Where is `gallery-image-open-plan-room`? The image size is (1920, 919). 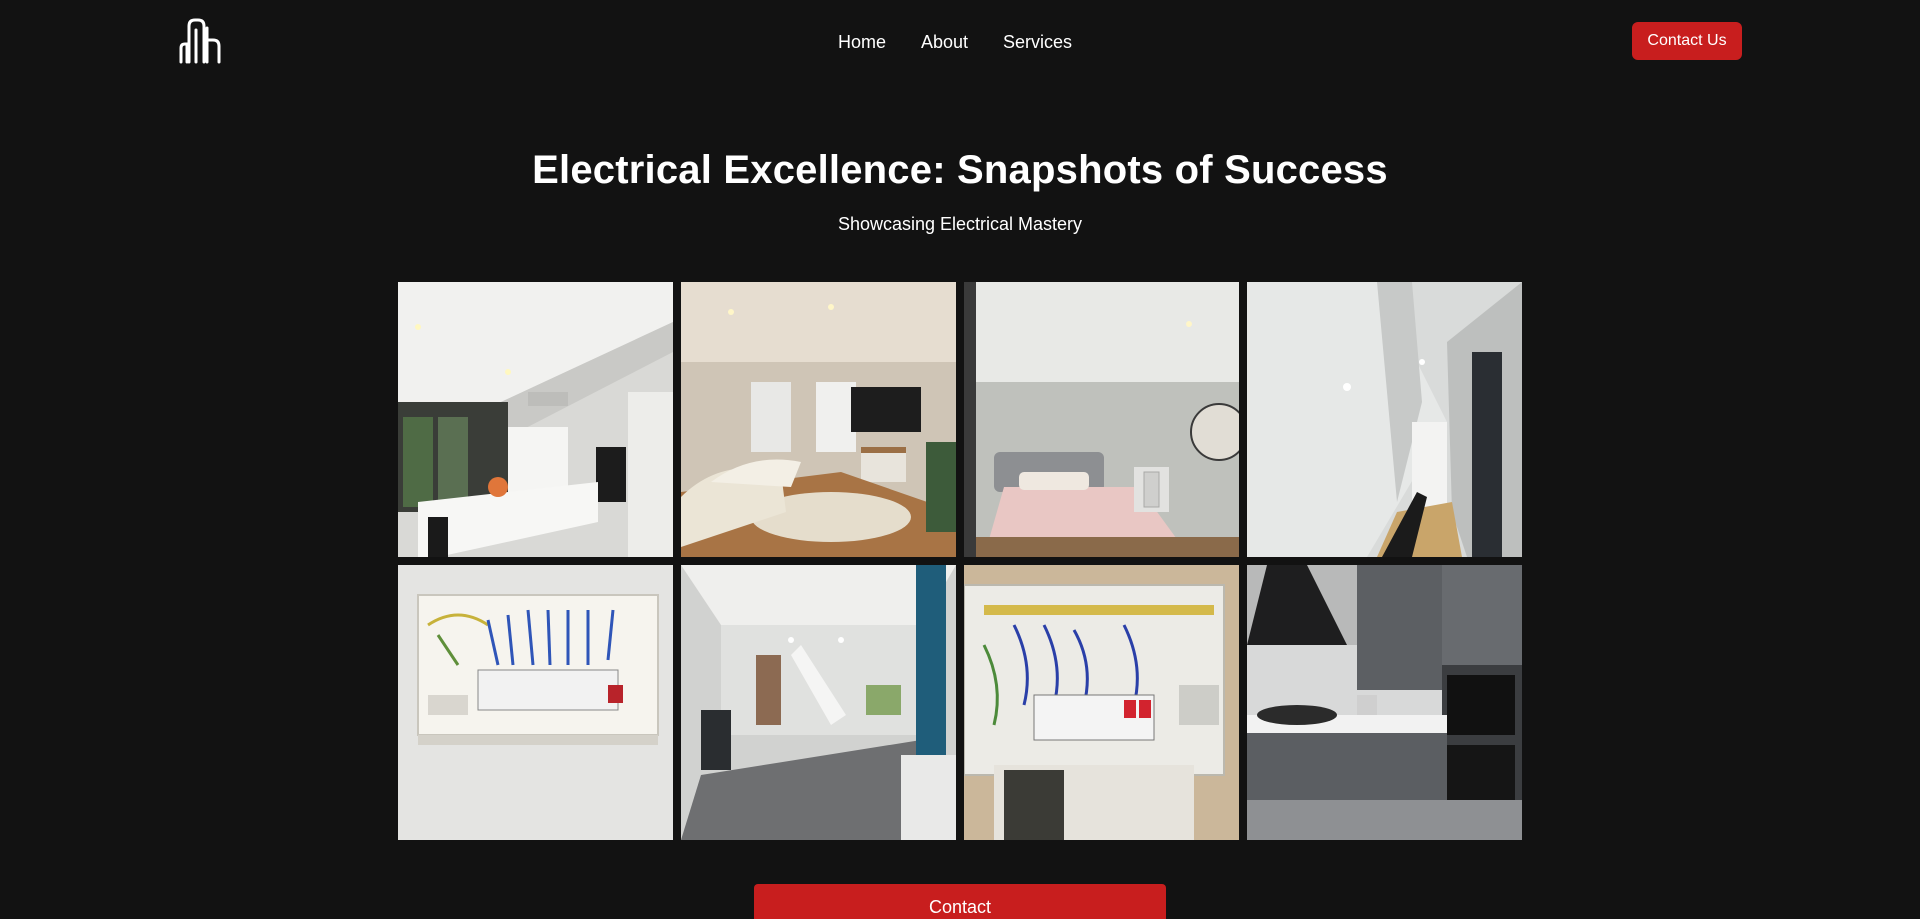 gallery-image-open-plan-room is located at coordinates (818, 702).